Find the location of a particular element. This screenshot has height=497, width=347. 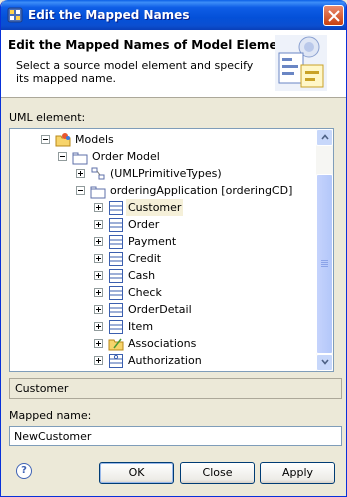

tree-node-label: Associations is located at coordinates (162, 343).